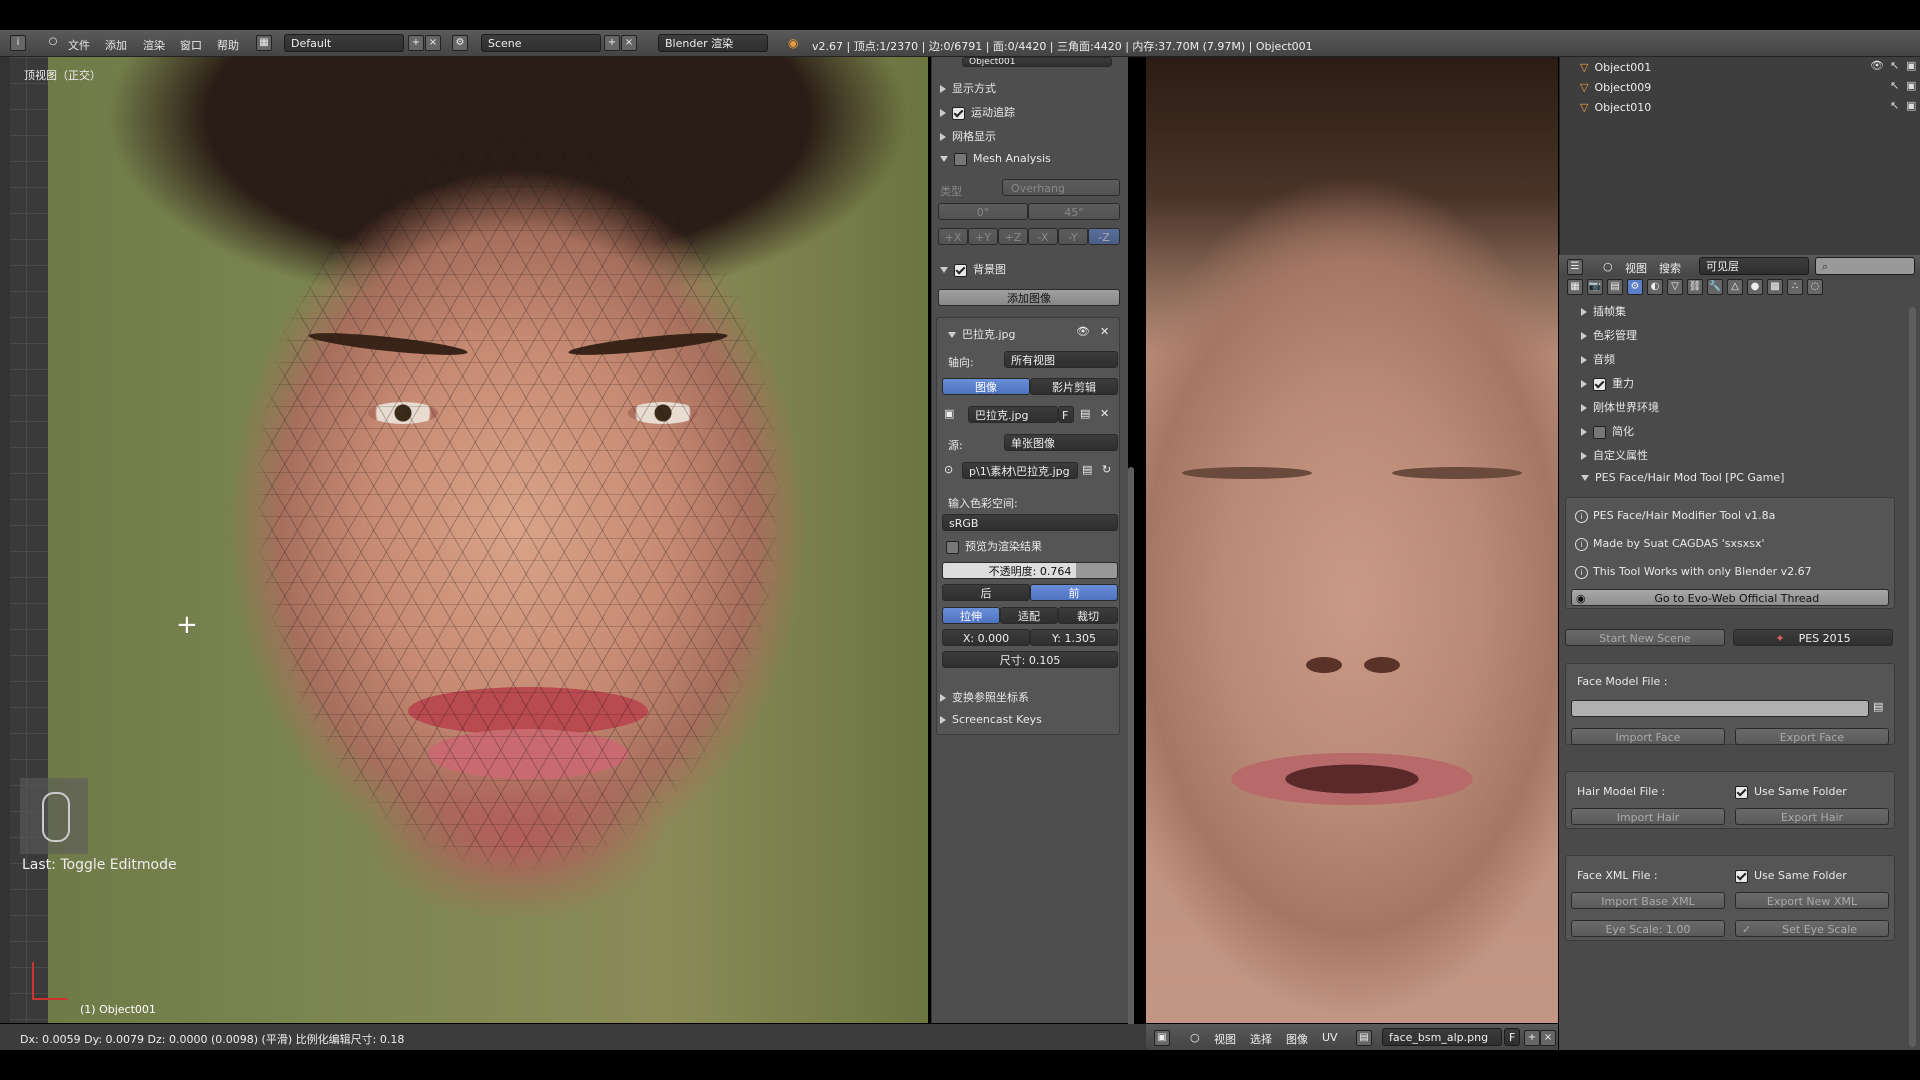 Image resolution: width=1920 pixels, height=1080 pixels. Describe the element at coordinates (1595, 287) in the screenshot. I see `render-tab-icon: 📷` at that location.